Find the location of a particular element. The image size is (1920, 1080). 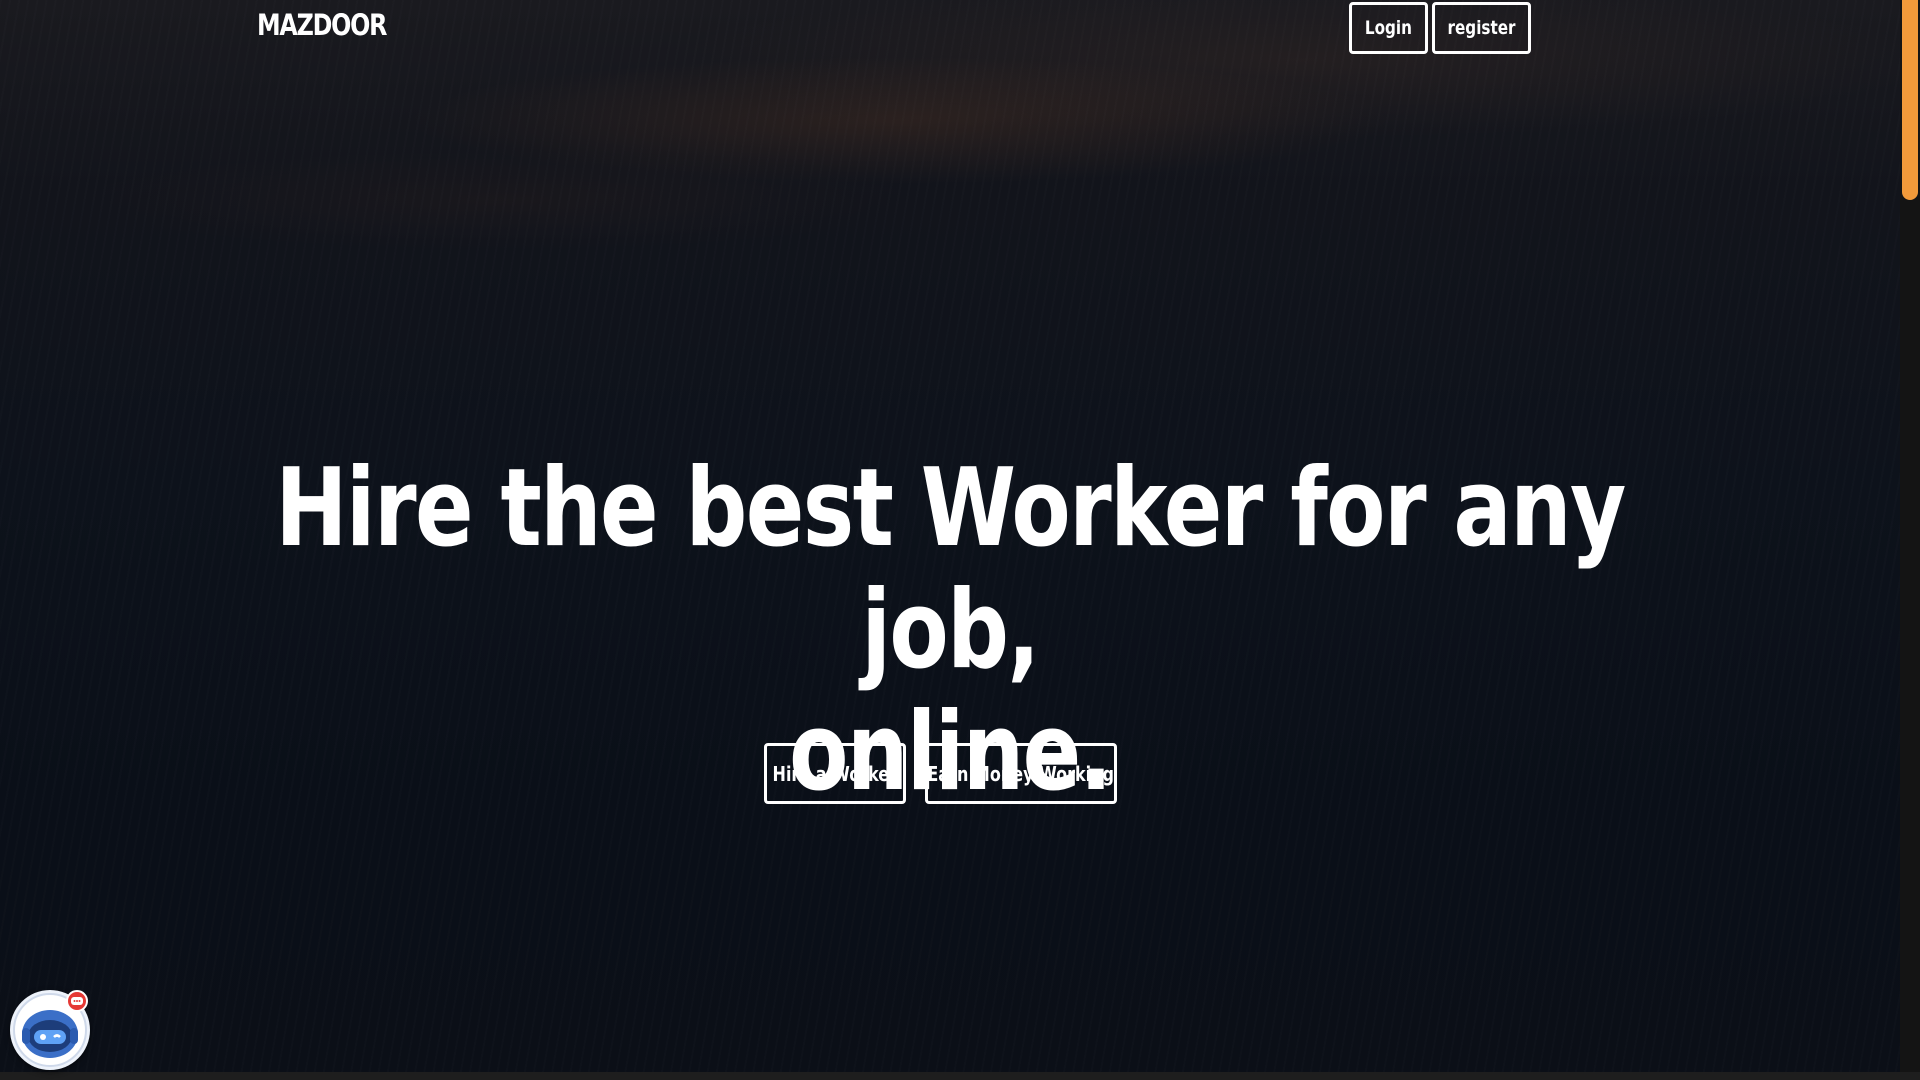

nav-buttons: Login register is located at coordinates (1440, 28).